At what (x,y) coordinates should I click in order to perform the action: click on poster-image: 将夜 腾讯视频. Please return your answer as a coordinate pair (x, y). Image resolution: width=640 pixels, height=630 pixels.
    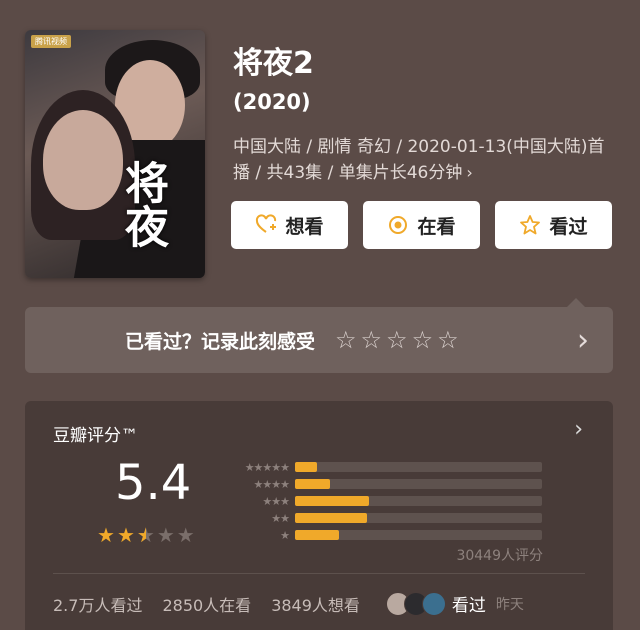
    Looking at the image, I should click on (115, 154).